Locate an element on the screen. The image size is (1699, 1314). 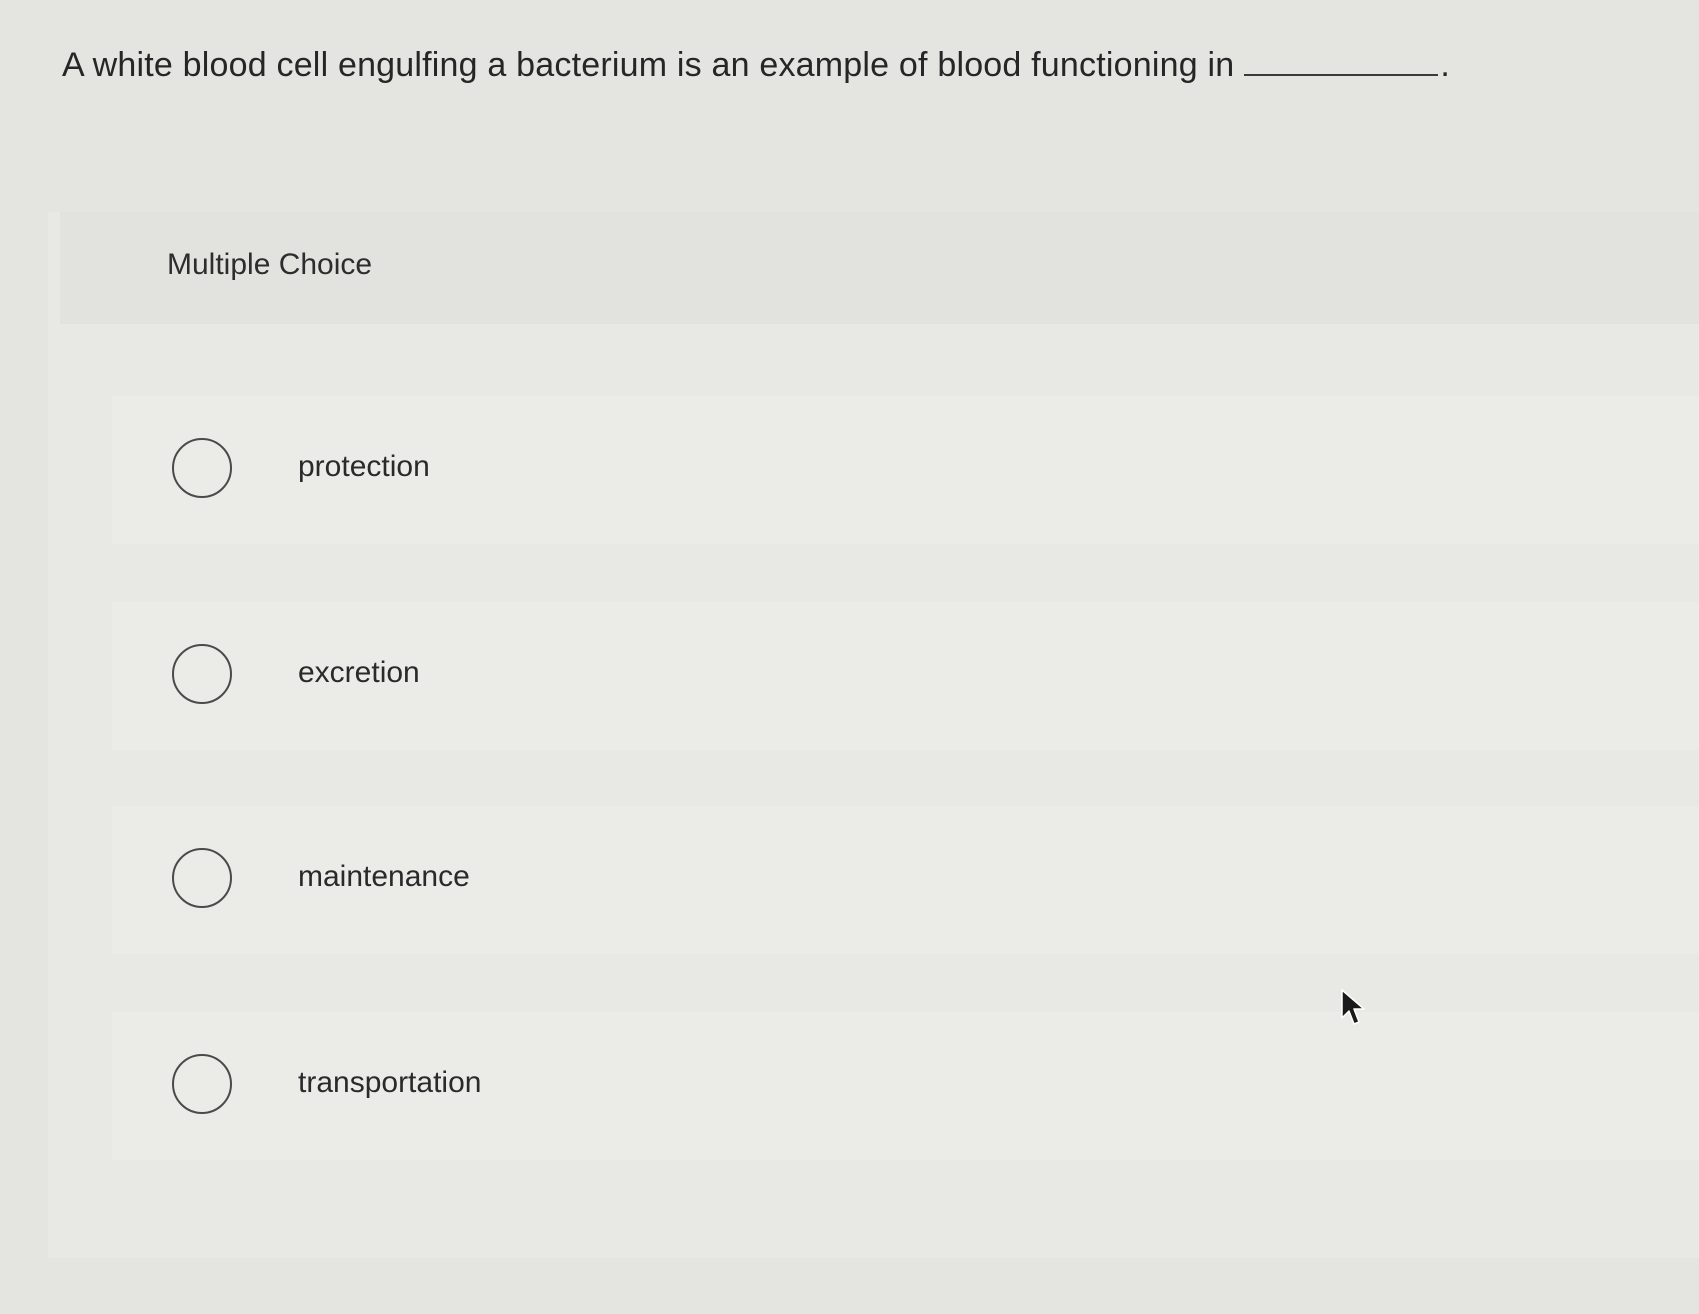
answer-option-label: transportation is located at coordinates (390, 1082).